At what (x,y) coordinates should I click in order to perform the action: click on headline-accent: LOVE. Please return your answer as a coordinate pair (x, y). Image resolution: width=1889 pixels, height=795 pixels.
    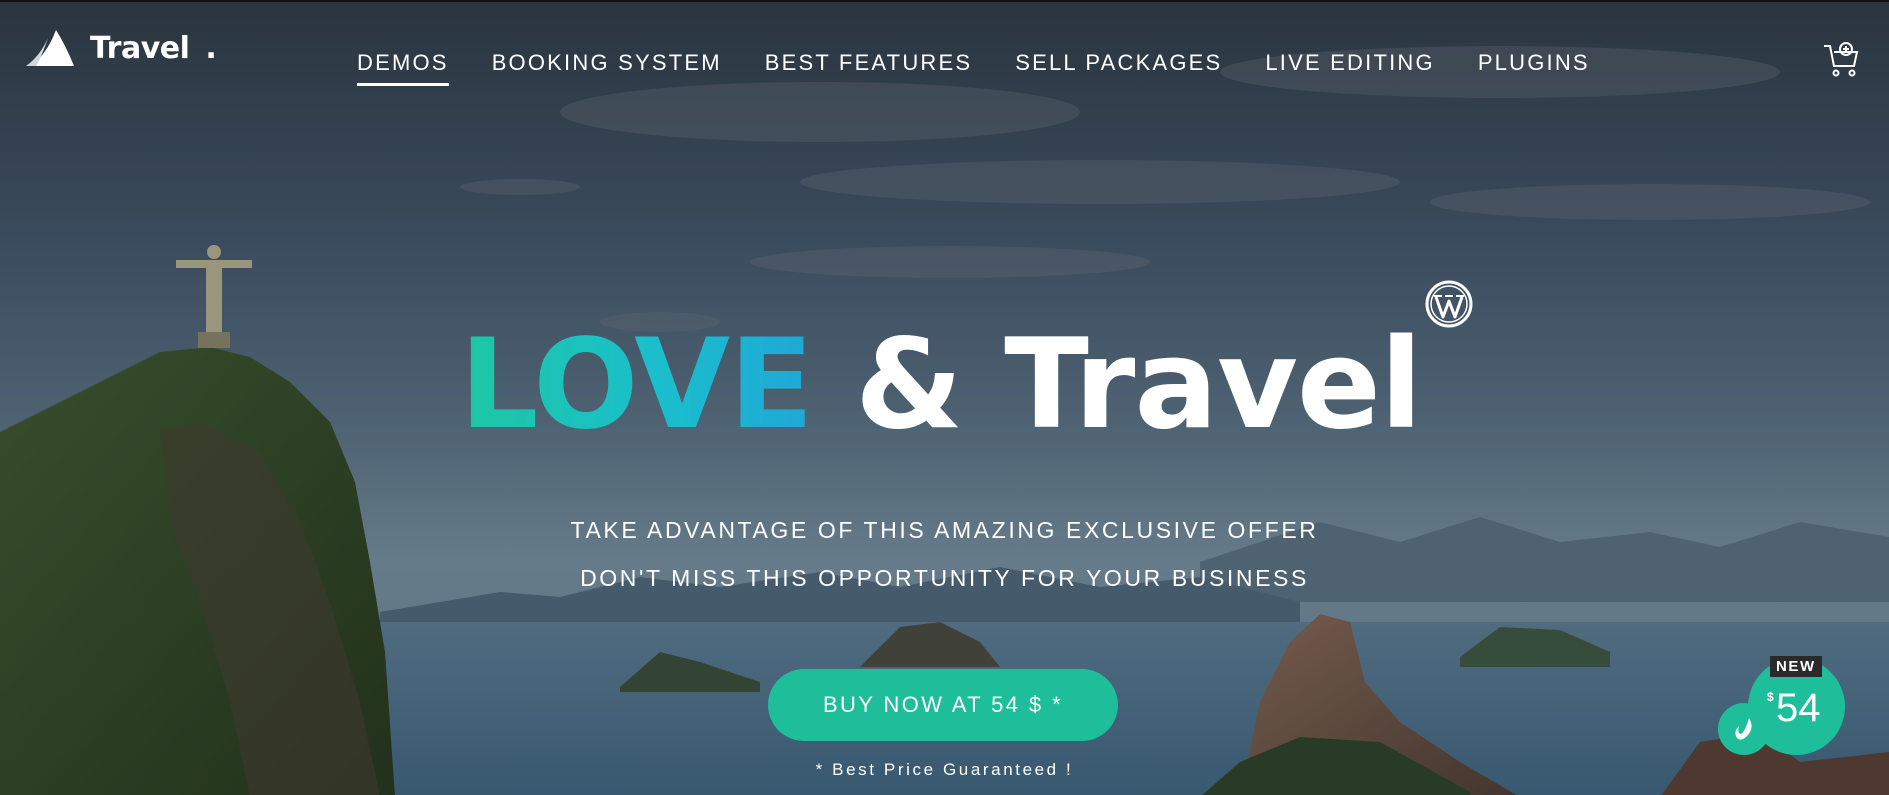
    Looking at the image, I should click on (636, 385).